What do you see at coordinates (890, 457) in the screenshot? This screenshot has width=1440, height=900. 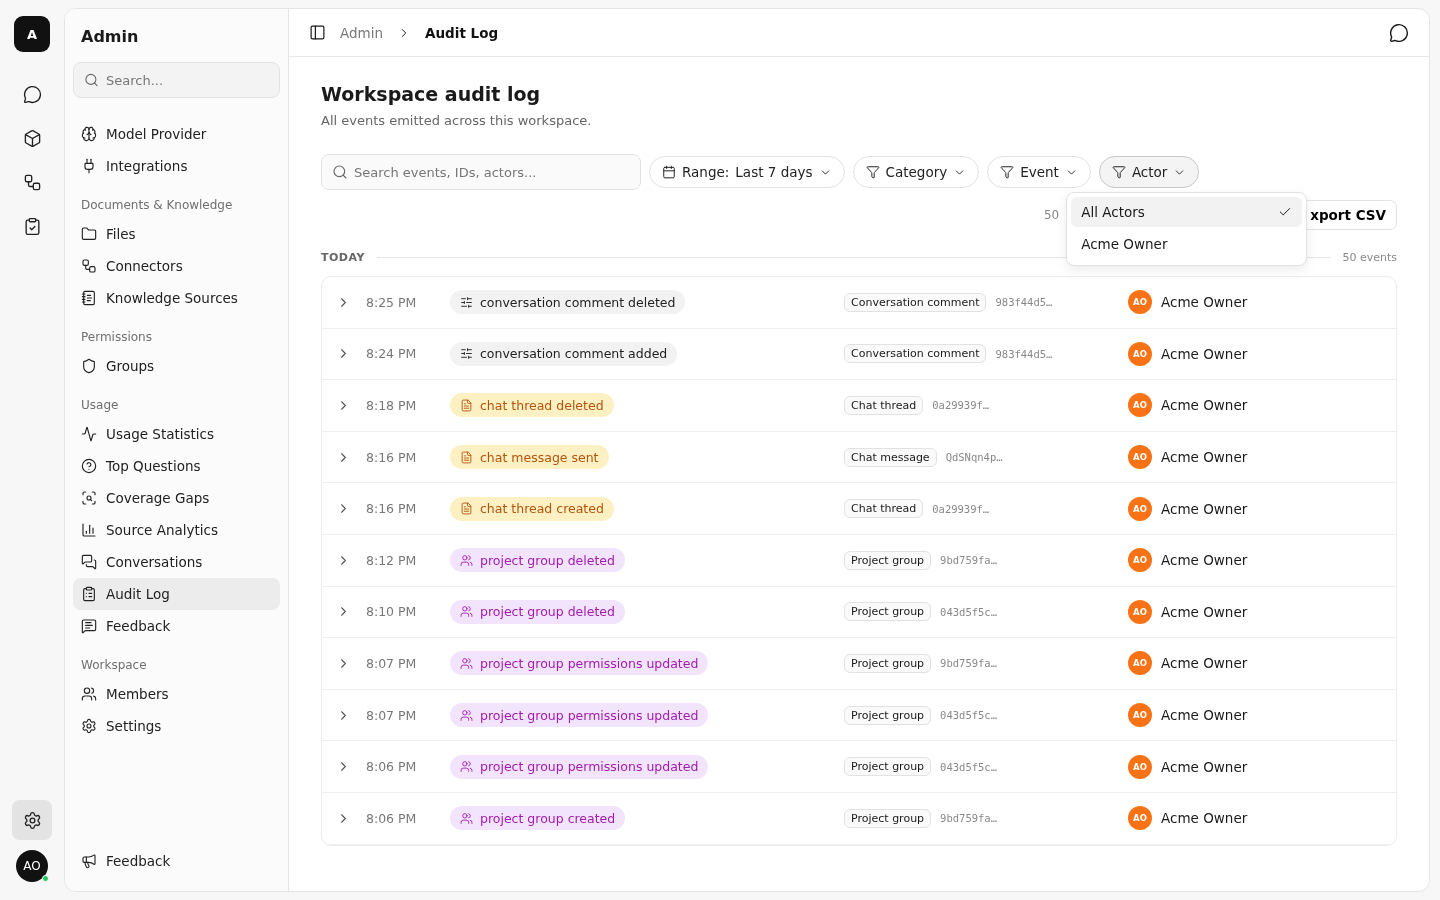 I see `resource-tag: Chat message` at bounding box center [890, 457].